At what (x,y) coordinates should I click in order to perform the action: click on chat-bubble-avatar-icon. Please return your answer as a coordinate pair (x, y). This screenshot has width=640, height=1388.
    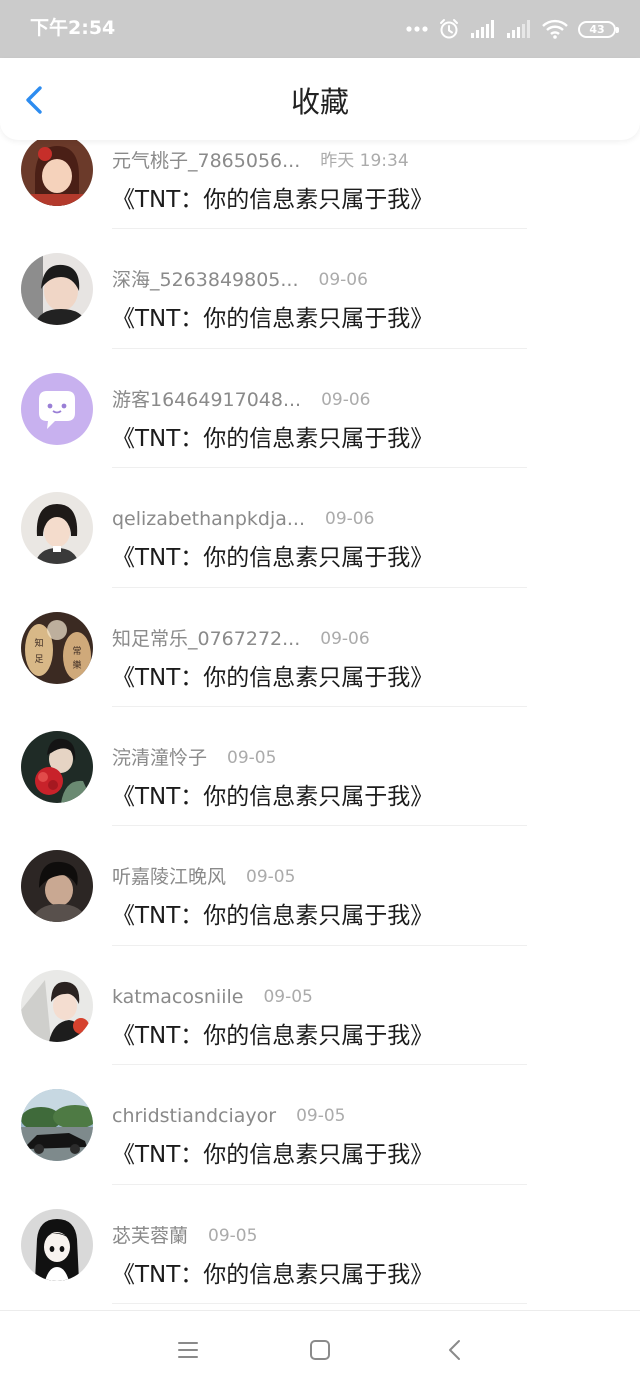
    Looking at the image, I should click on (57, 408).